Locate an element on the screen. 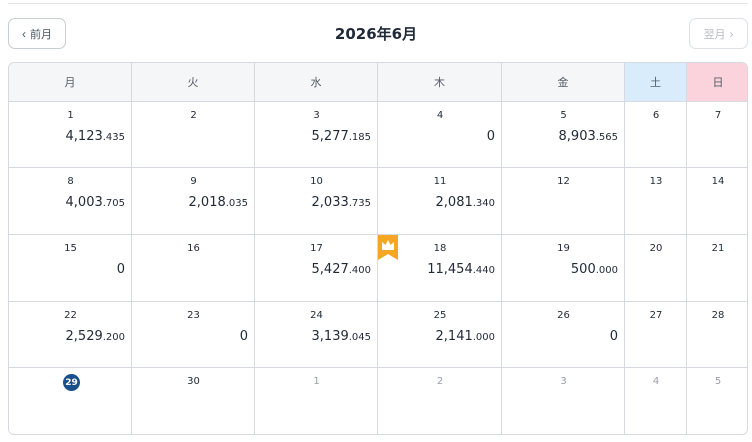  day-cell: 1 4,123.435 is located at coordinates (70, 135).